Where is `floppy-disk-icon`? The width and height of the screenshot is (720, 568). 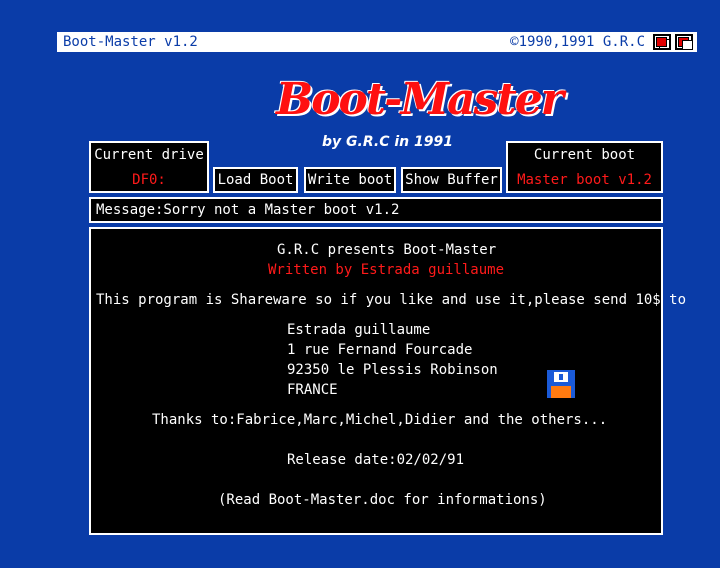
floppy-disk-icon is located at coordinates (561, 384).